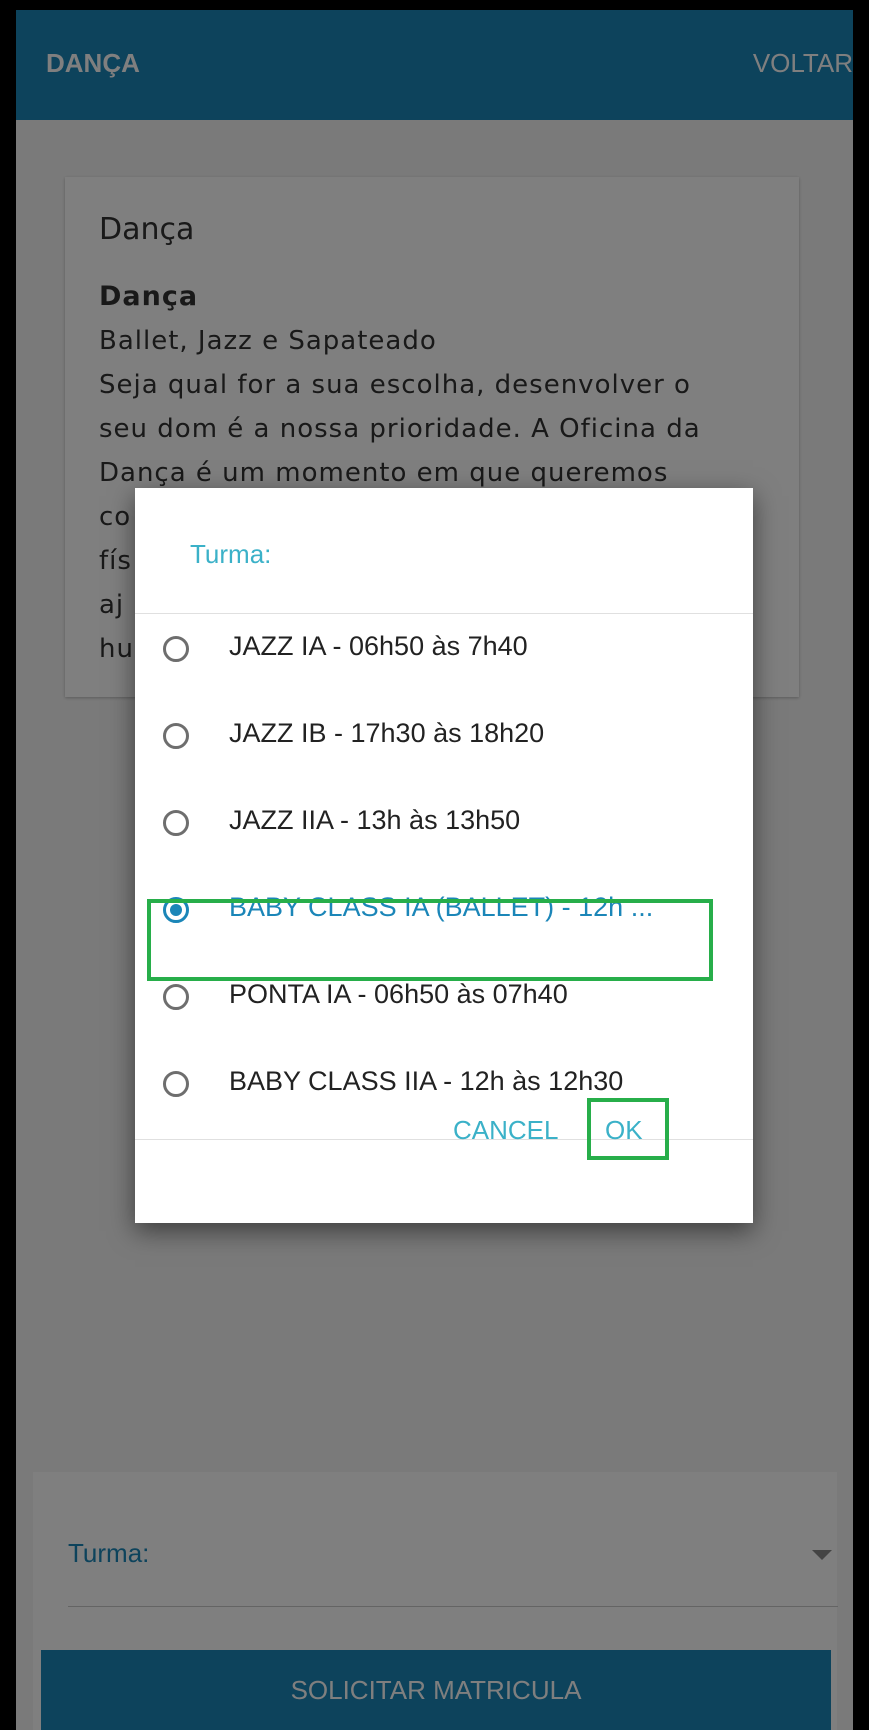  What do you see at coordinates (505, 1130) in the screenshot?
I see `cancel-button: CANCEL` at bounding box center [505, 1130].